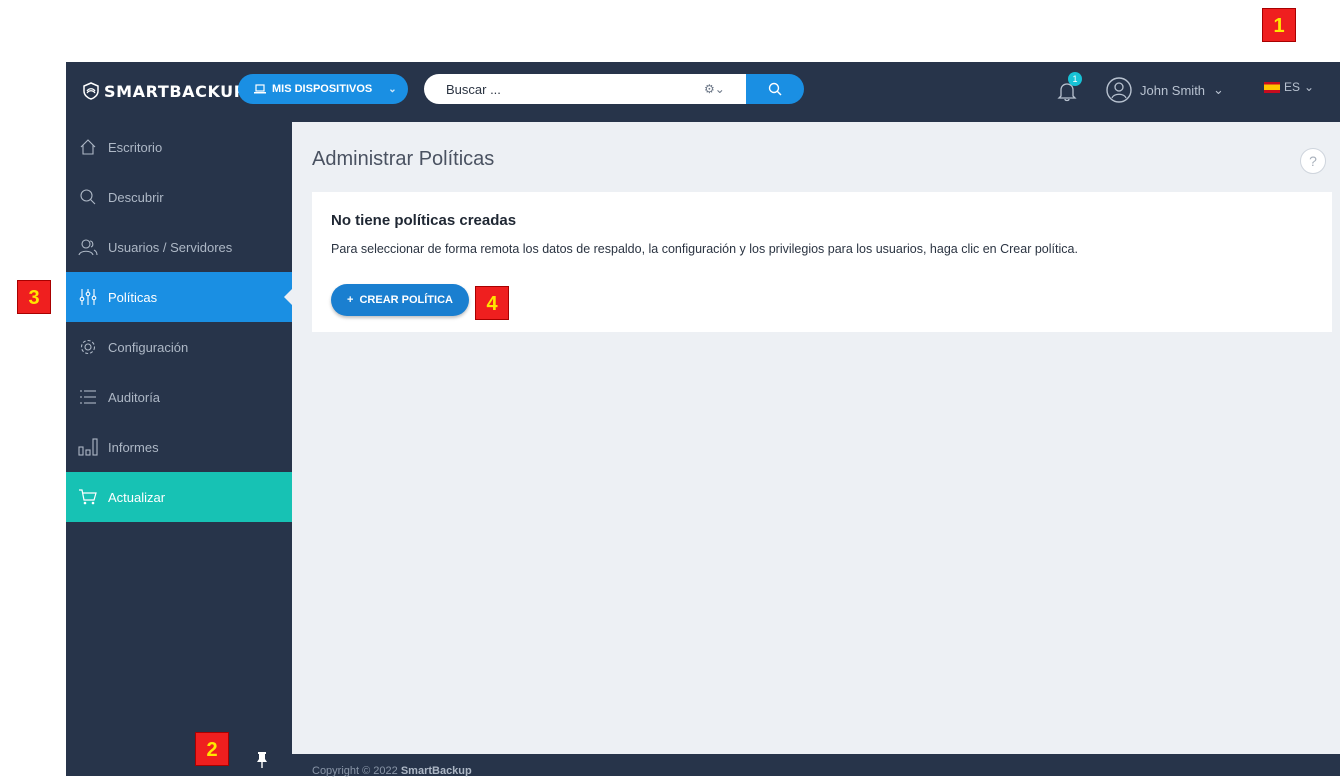 The width and height of the screenshot is (1340, 777). I want to click on sidebar-item-label: Actualizar, so click(137, 497).